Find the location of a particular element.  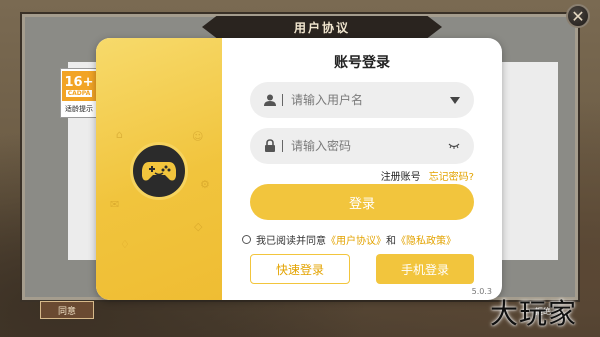

age-rating-badge: 16+ CADPA 适龄提示 is located at coordinates (79, 93).